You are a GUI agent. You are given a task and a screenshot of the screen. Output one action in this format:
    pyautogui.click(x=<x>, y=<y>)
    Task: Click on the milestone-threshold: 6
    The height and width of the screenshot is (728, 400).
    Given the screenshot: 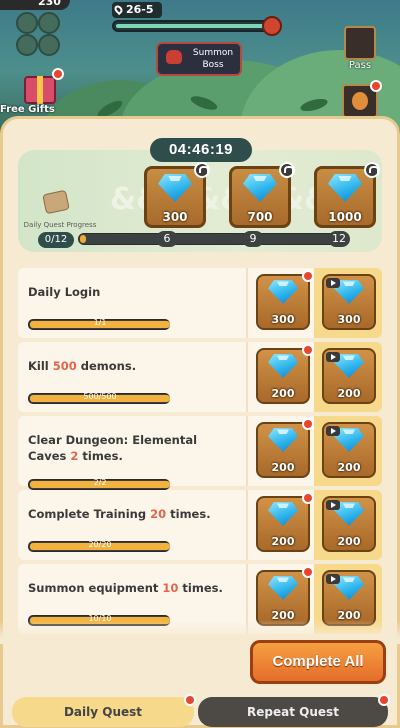 What is the action you would take?
    pyautogui.click(x=167, y=239)
    